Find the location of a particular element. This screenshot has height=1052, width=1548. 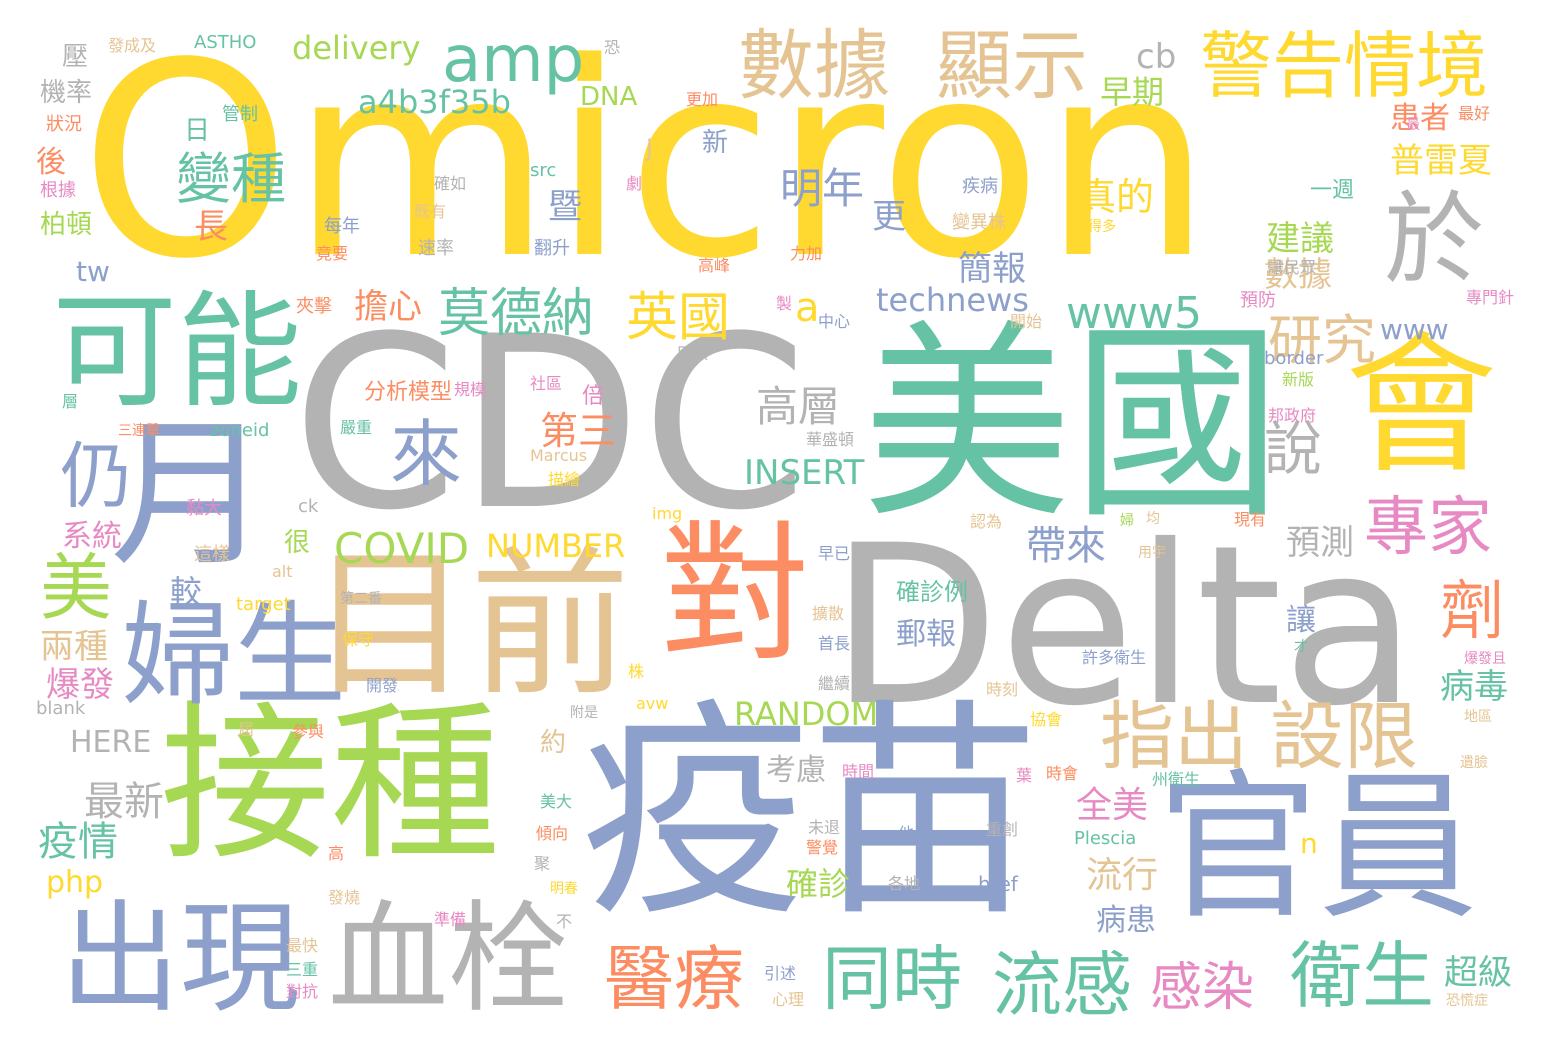

word-situation: 疫情 is located at coordinates (78, 842).